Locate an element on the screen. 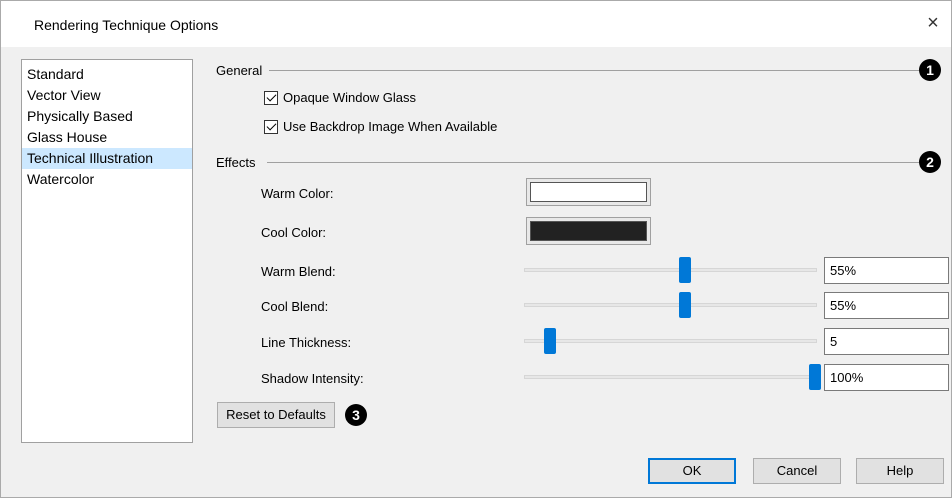 This screenshot has width=952, height=498. effects-divider is located at coordinates (593, 162).